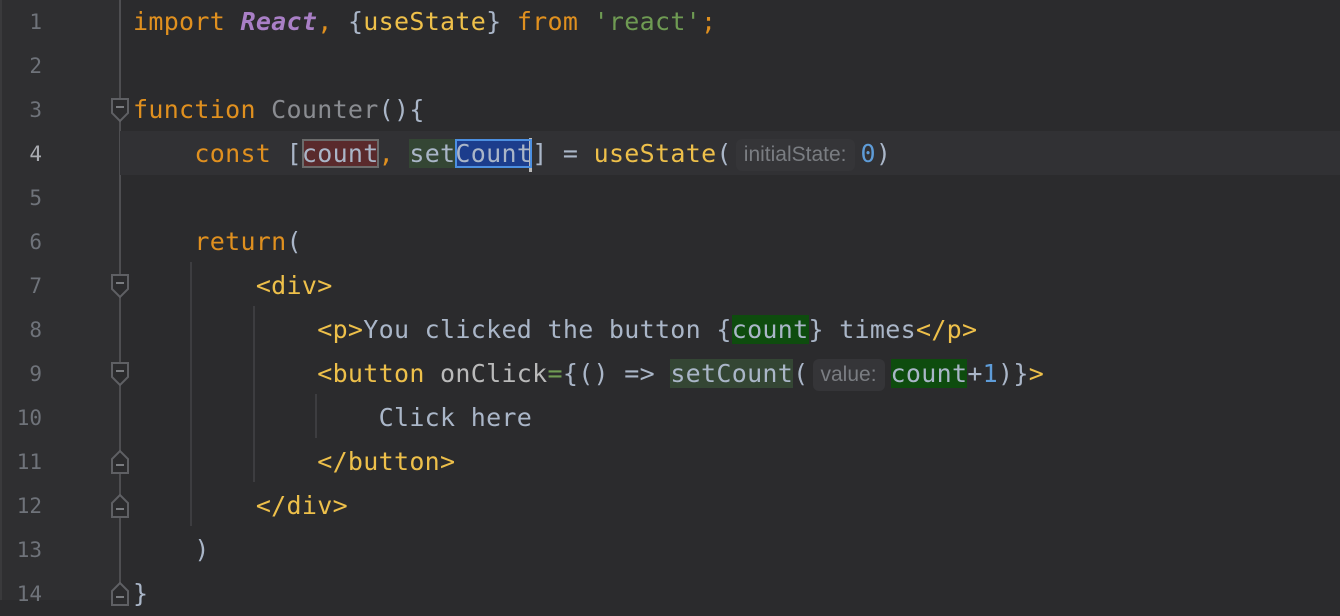 The height and width of the screenshot is (616, 1340). I want to click on jsx-text: Click here, so click(455, 417).